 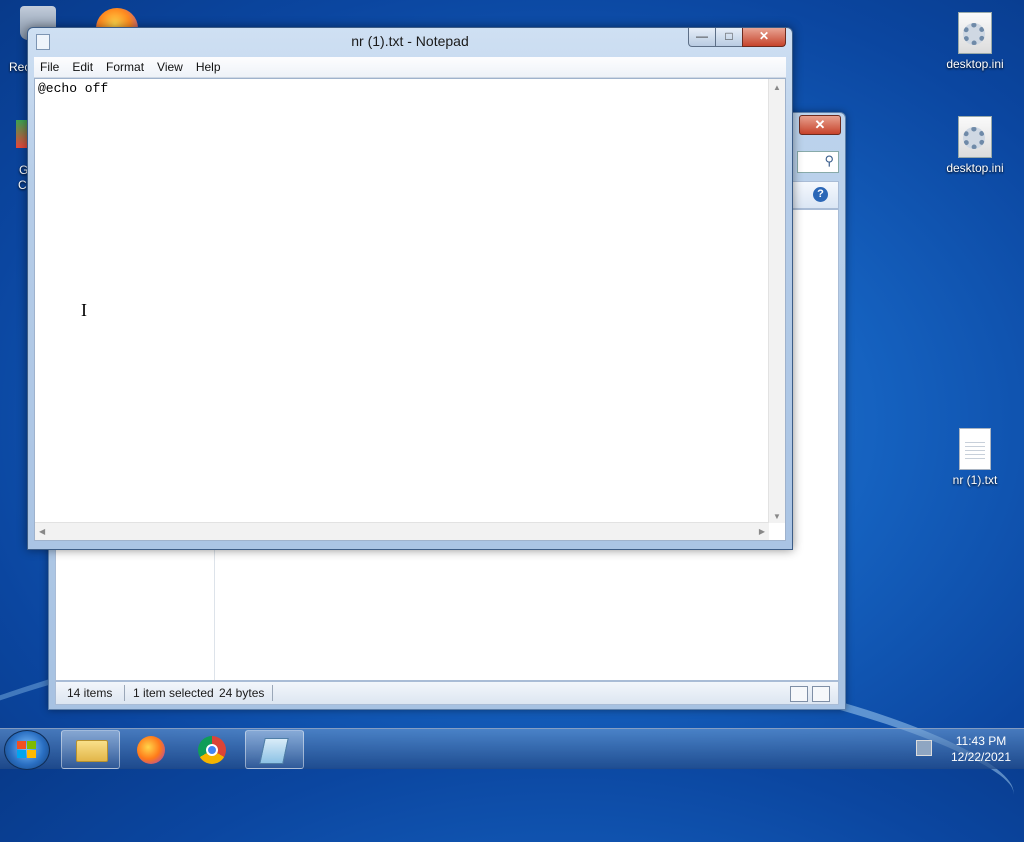 What do you see at coordinates (125, 65) in the screenshot?
I see `menu-format: Format` at bounding box center [125, 65].